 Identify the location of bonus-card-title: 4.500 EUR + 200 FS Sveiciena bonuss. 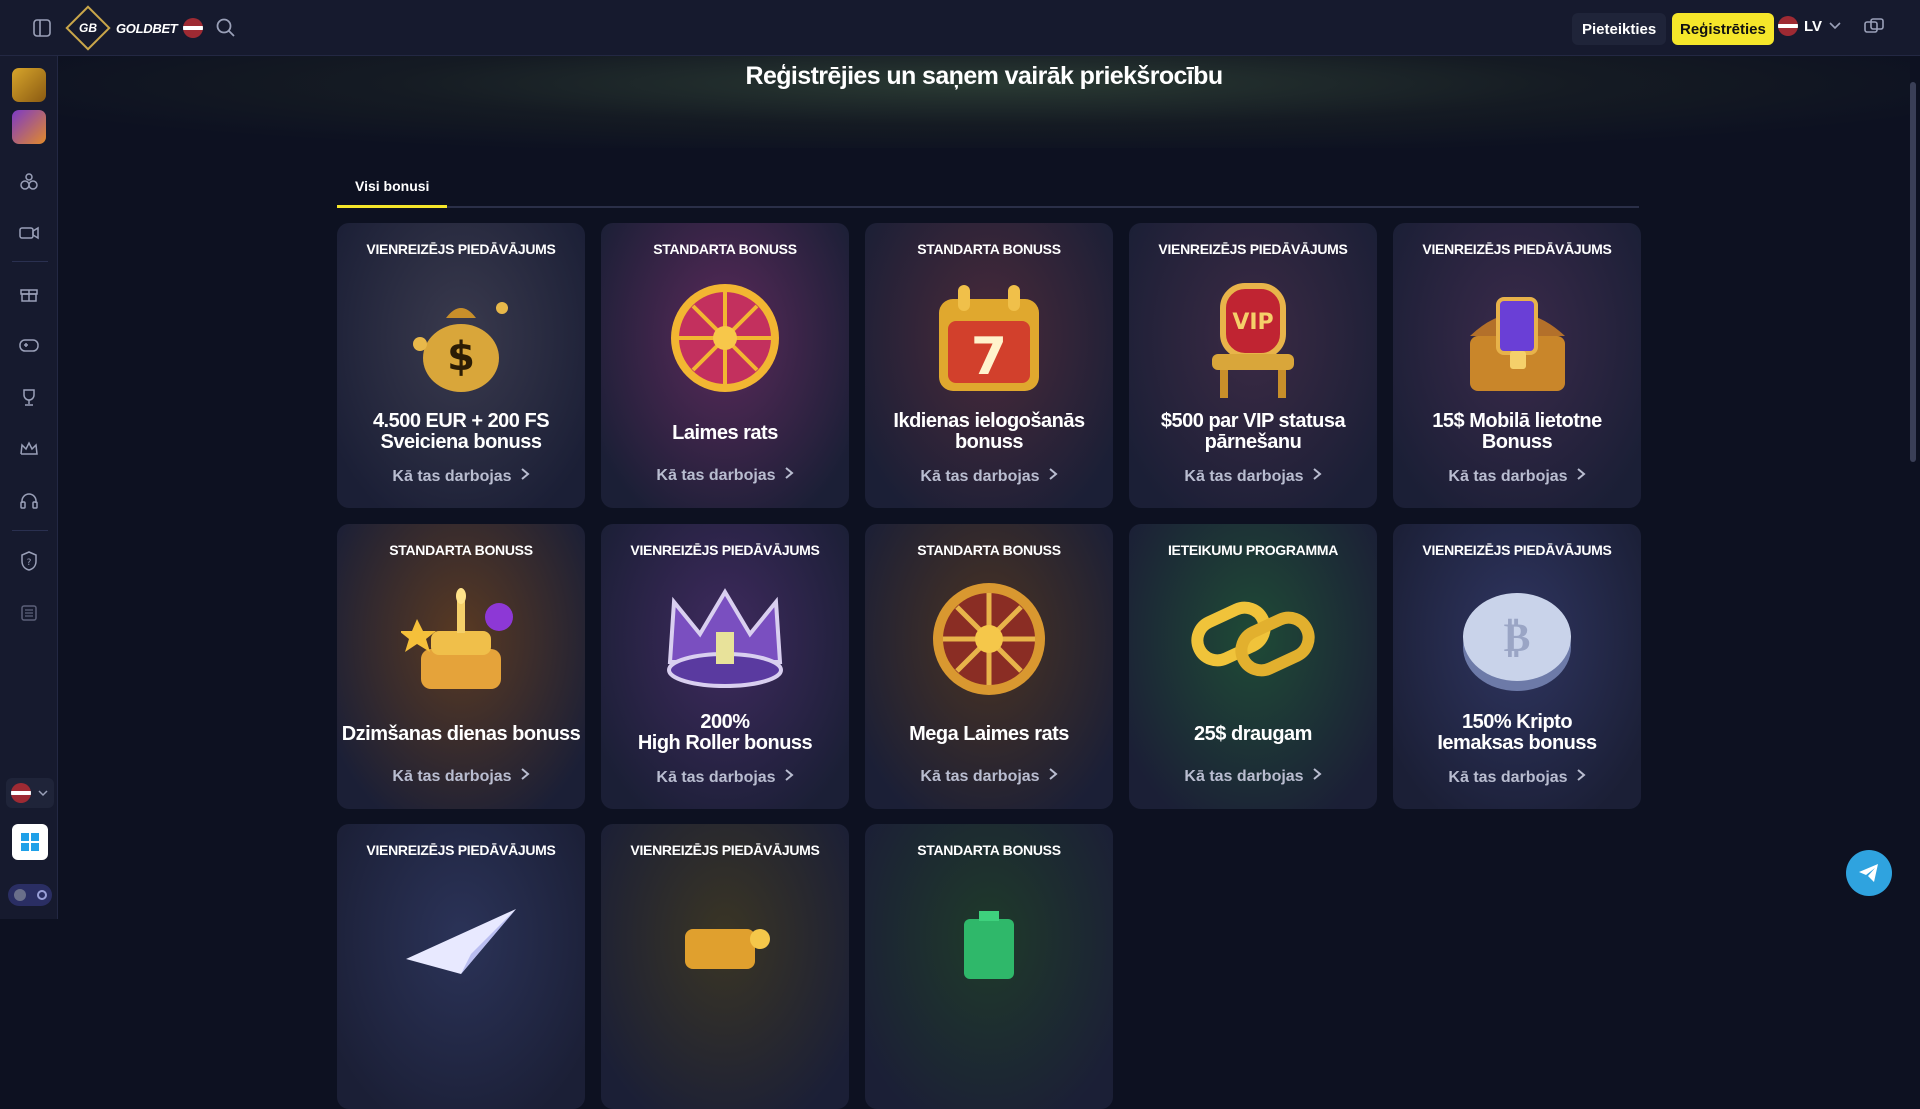
(461, 432).